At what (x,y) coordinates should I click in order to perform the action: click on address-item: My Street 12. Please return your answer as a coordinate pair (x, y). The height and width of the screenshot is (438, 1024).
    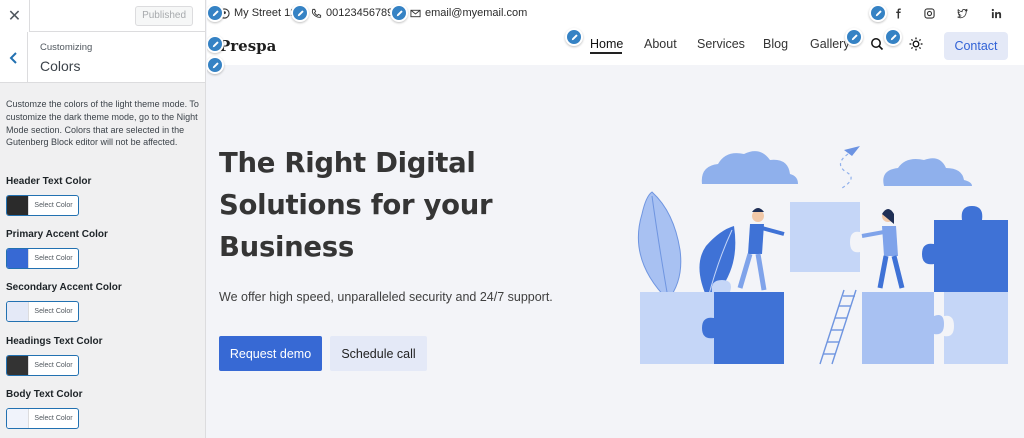
    Looking at the image, I should click on (257, 13).